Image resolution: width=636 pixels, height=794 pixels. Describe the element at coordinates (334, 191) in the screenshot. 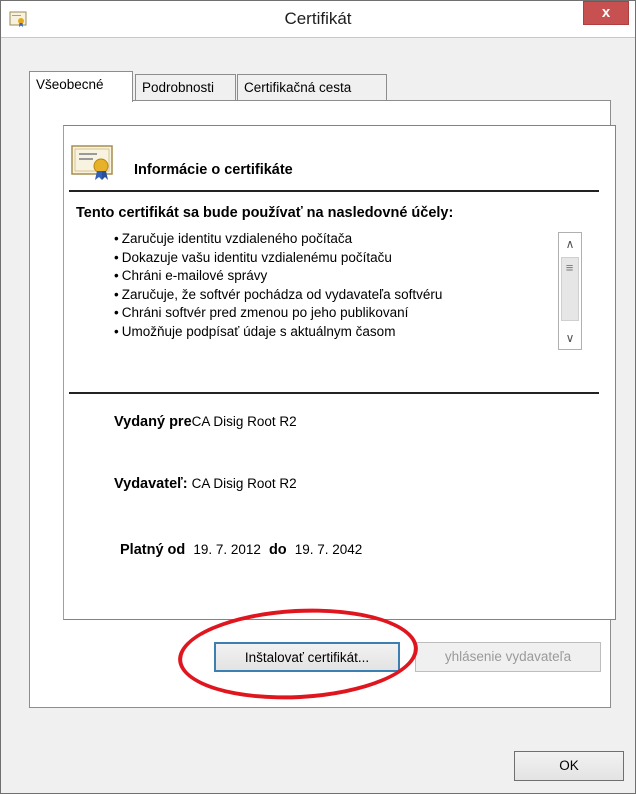

I see `divider-top` at that location.